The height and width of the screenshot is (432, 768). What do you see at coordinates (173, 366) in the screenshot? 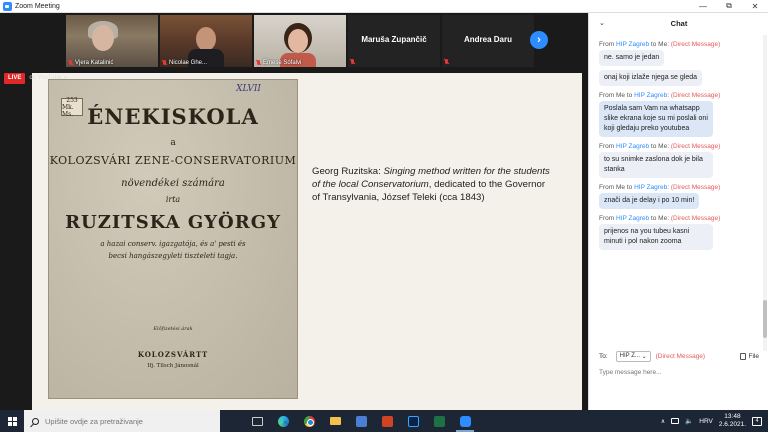
I see `book-text: Ifj. Tilsch Jánosnál` at bounding box center [173, 366].